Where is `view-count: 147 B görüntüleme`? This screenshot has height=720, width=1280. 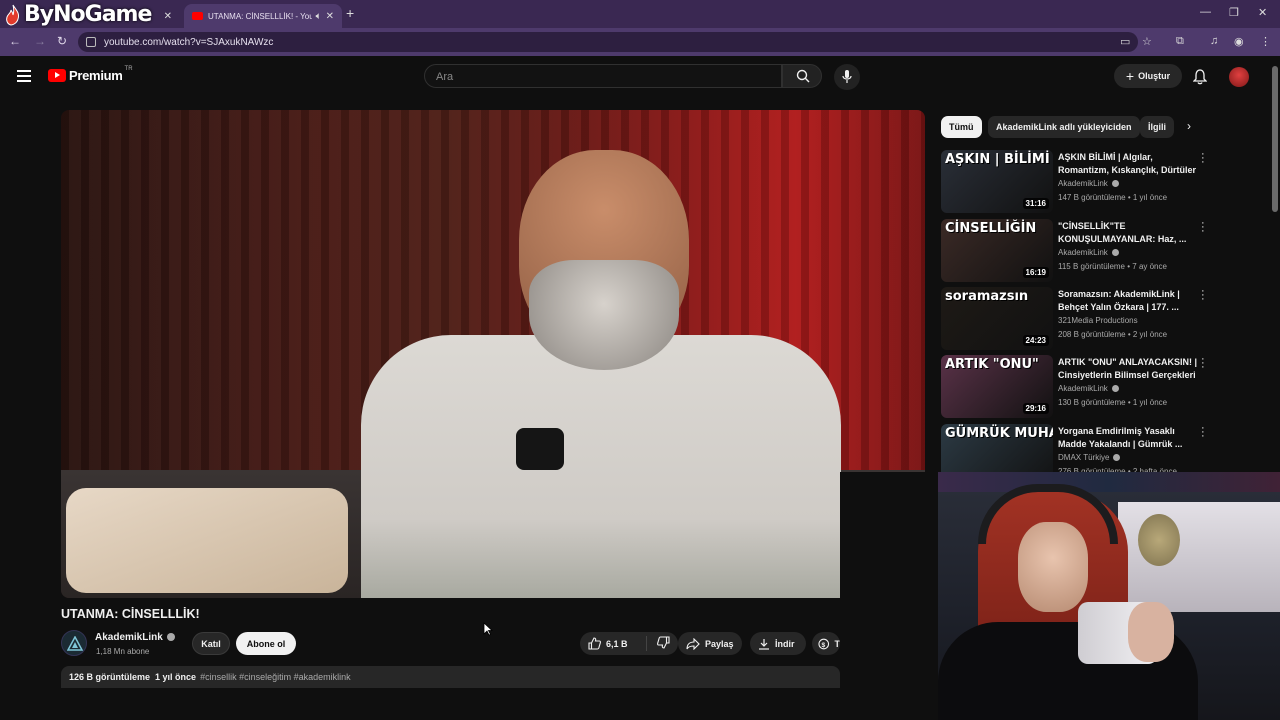 view-count: 147 B görüntüleme is located at coordinates (1092, 197).